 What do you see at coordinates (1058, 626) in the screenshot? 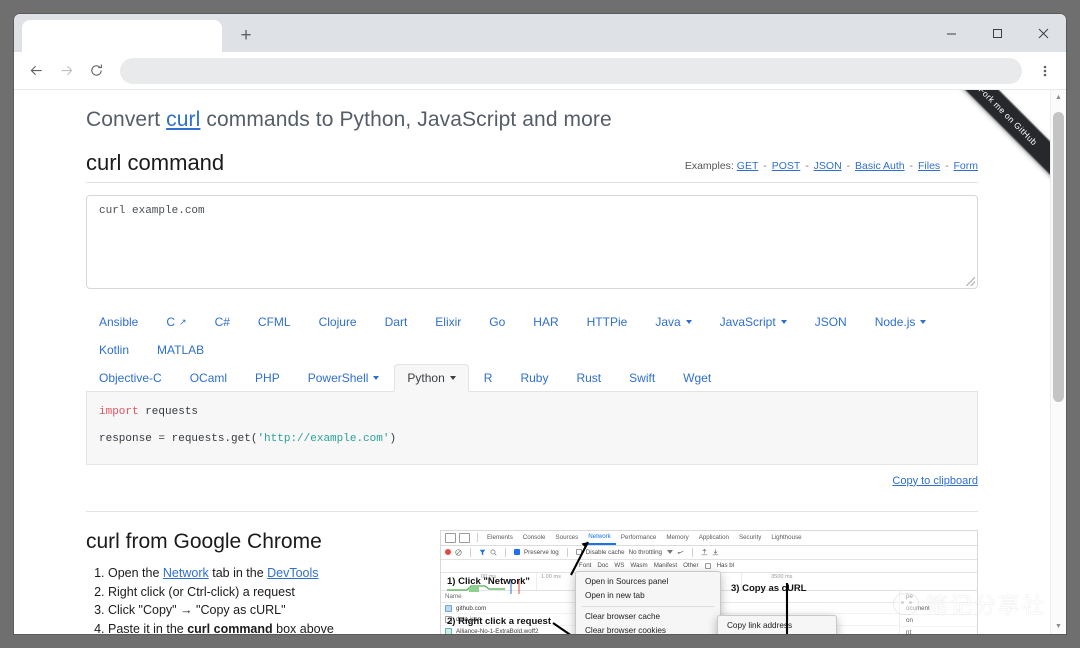
I see `scroll-down-arrow: ▼` at bounding box center [1058, 626].